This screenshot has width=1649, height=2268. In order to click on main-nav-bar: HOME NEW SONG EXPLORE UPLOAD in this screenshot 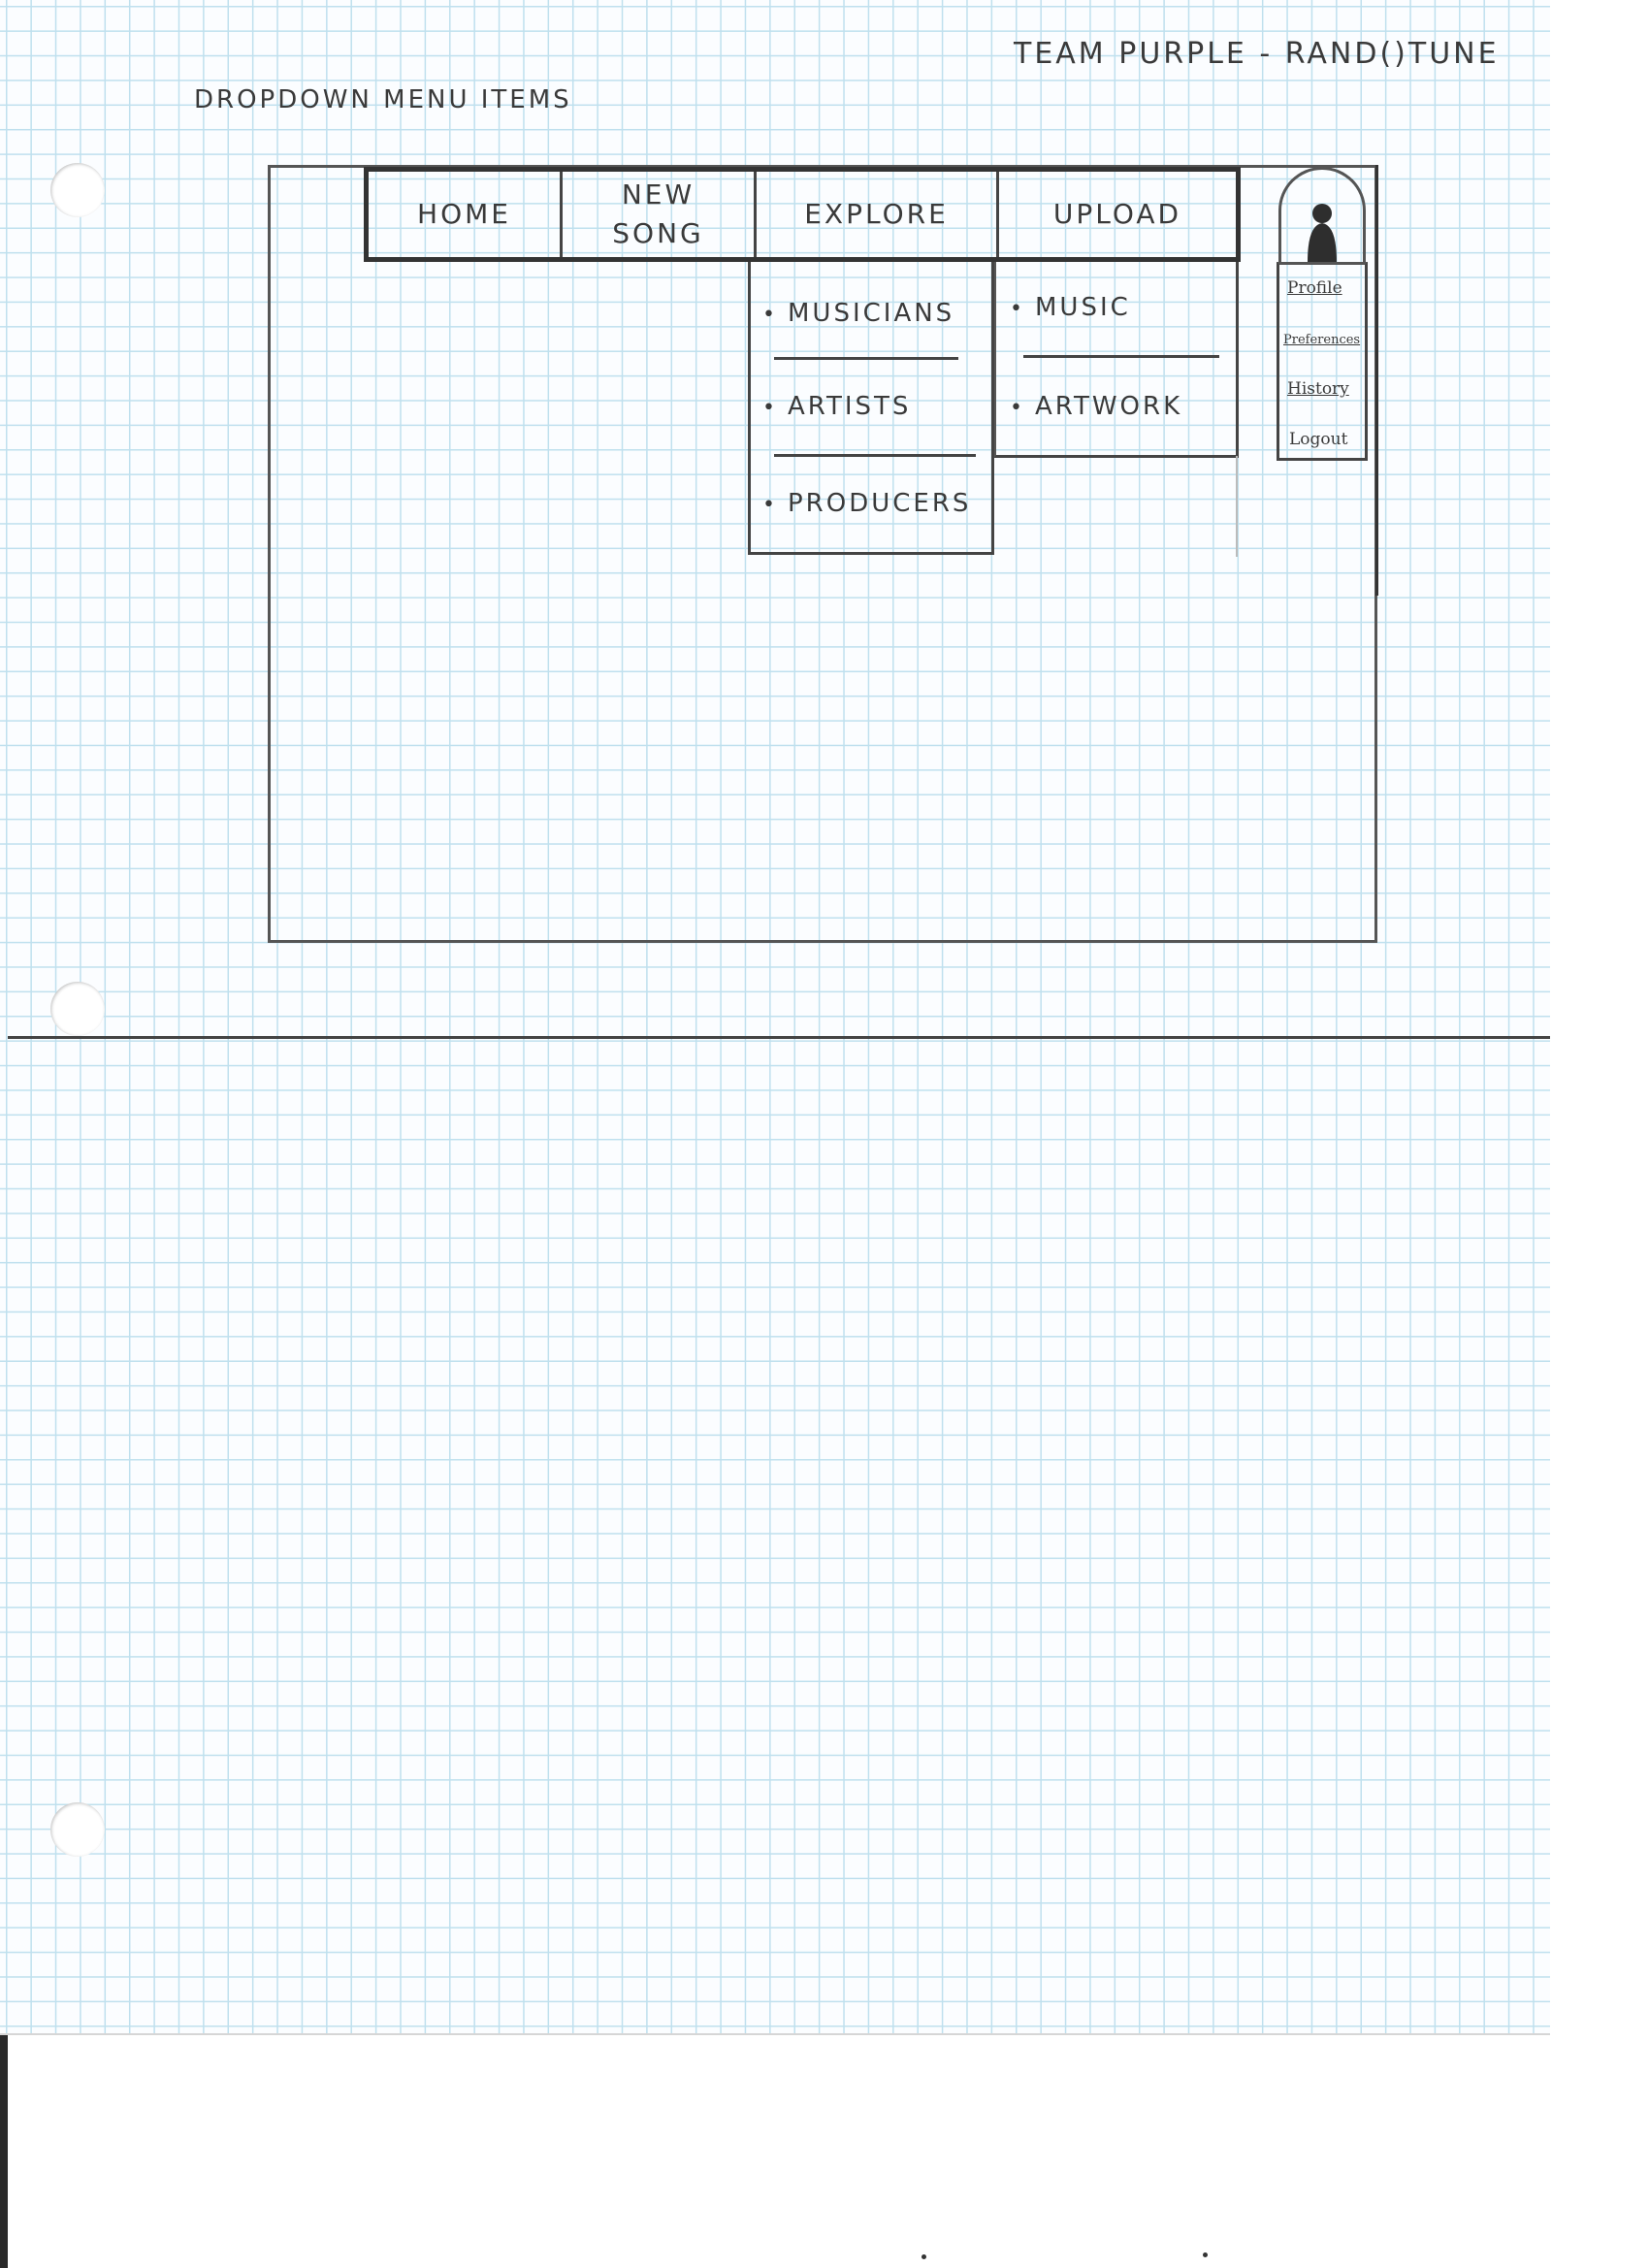, I will do `click(802, 214)`.